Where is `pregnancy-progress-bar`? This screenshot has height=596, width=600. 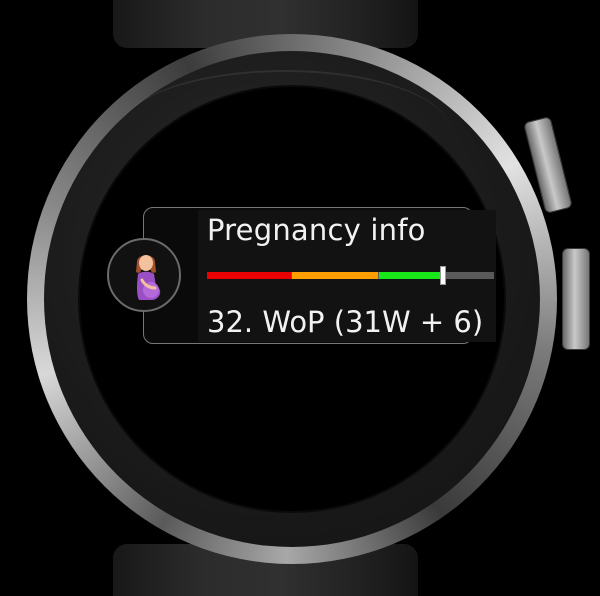
pregnancy-progress-bar is located at coordinates (350, 275).